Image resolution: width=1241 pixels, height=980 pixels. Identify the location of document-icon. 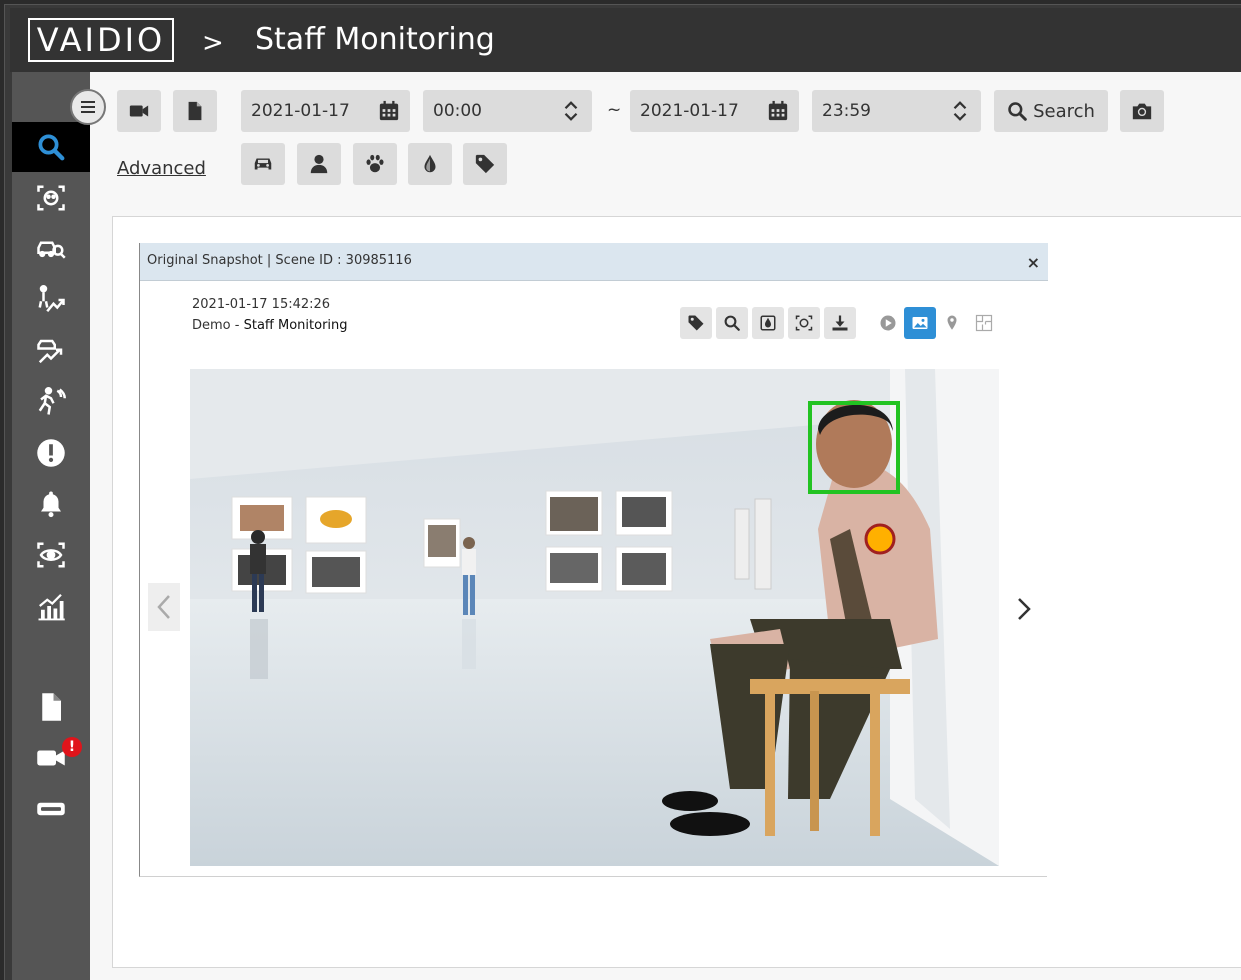
(51, 707).